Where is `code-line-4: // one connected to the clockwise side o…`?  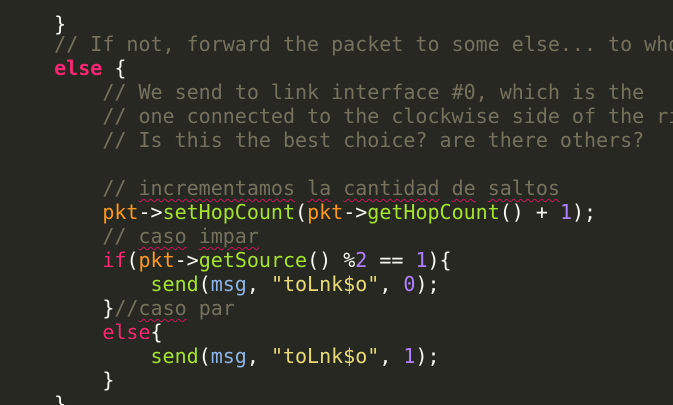 code-line-4: // one connected to the clockwise side o… is located at coordinates (339, 104).